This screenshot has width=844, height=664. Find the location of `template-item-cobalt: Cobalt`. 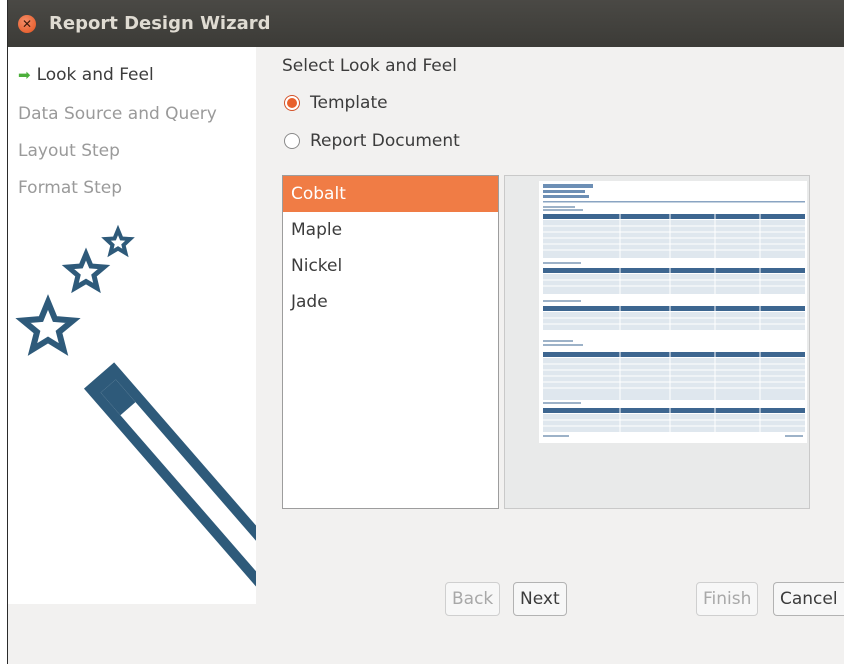

template-item-cobalt: Cobalt is located at coordinates (390, 194).